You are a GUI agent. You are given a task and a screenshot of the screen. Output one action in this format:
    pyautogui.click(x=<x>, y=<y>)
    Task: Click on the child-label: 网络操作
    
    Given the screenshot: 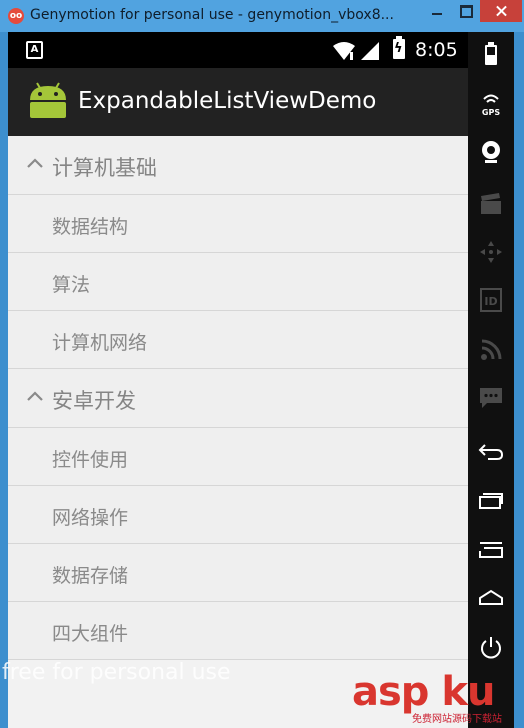 What is the action you would take?
    pyautogui.click(x=90, y=518)
    